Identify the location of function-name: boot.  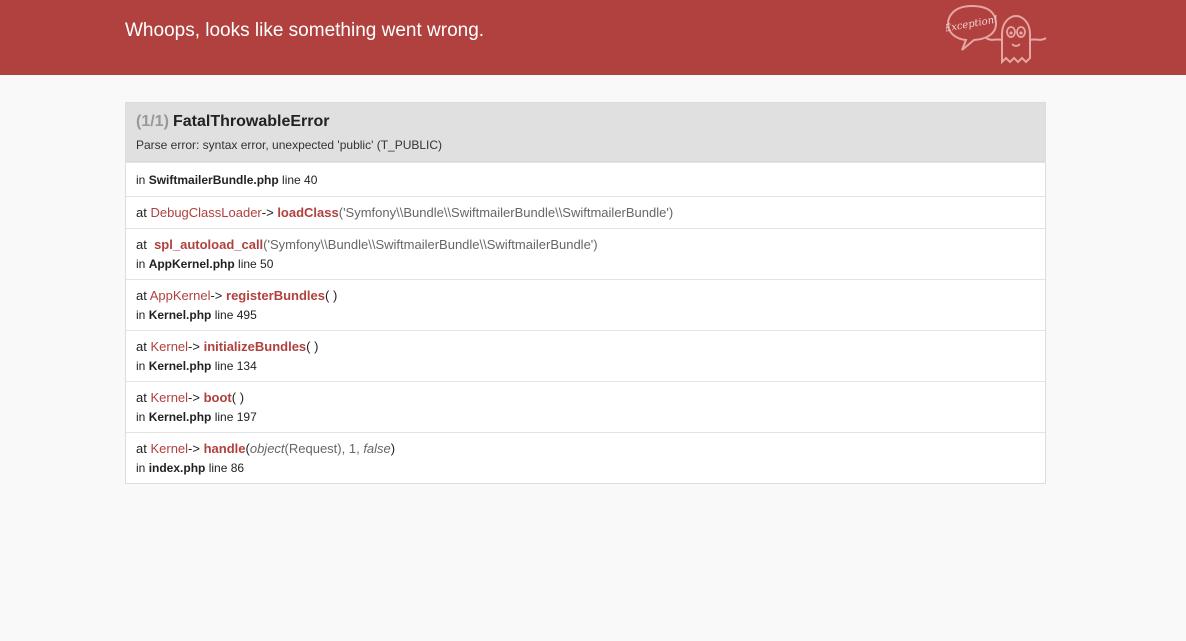
(217, 397).